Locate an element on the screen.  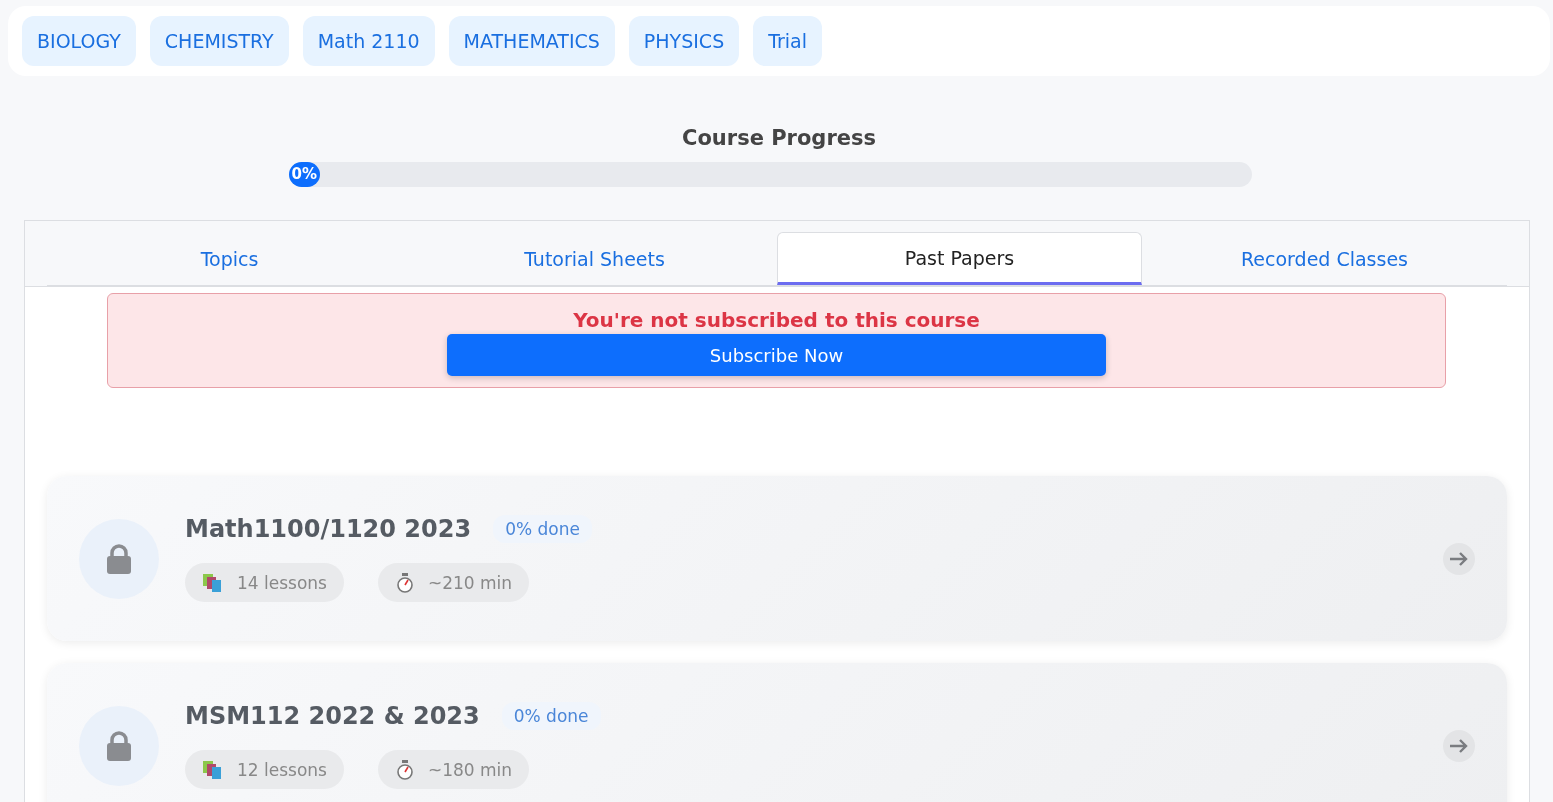
subject-chip: Trial is located at coordinates (788, 41).